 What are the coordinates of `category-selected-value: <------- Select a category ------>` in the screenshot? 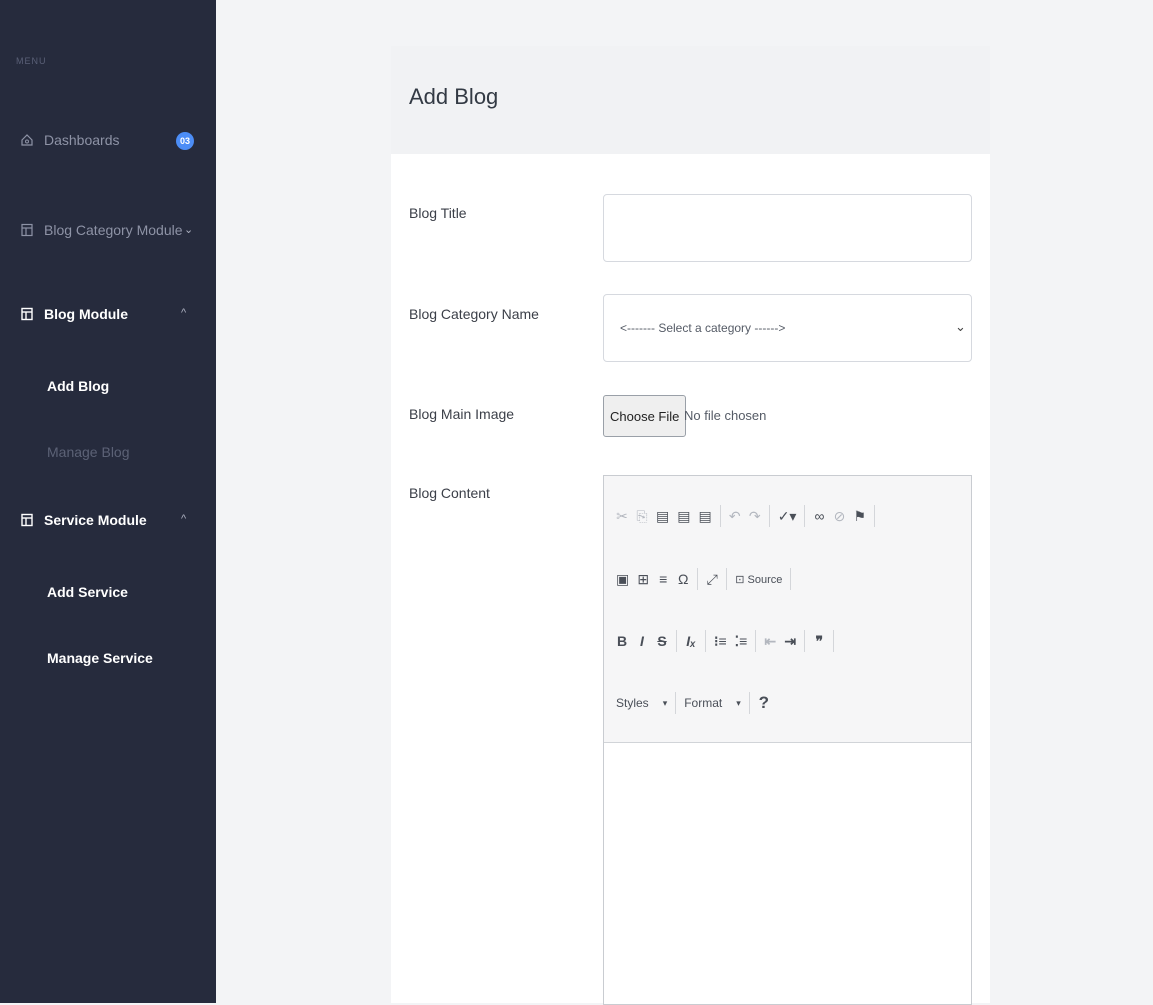 It's located at (703, 328).